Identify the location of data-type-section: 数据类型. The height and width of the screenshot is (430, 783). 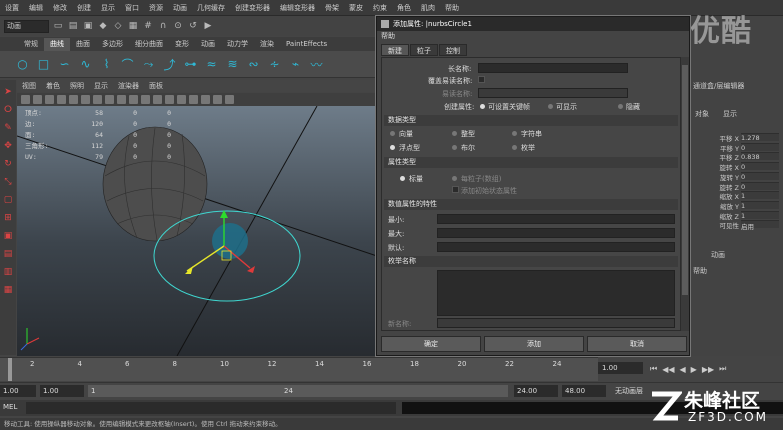
(531, 120).